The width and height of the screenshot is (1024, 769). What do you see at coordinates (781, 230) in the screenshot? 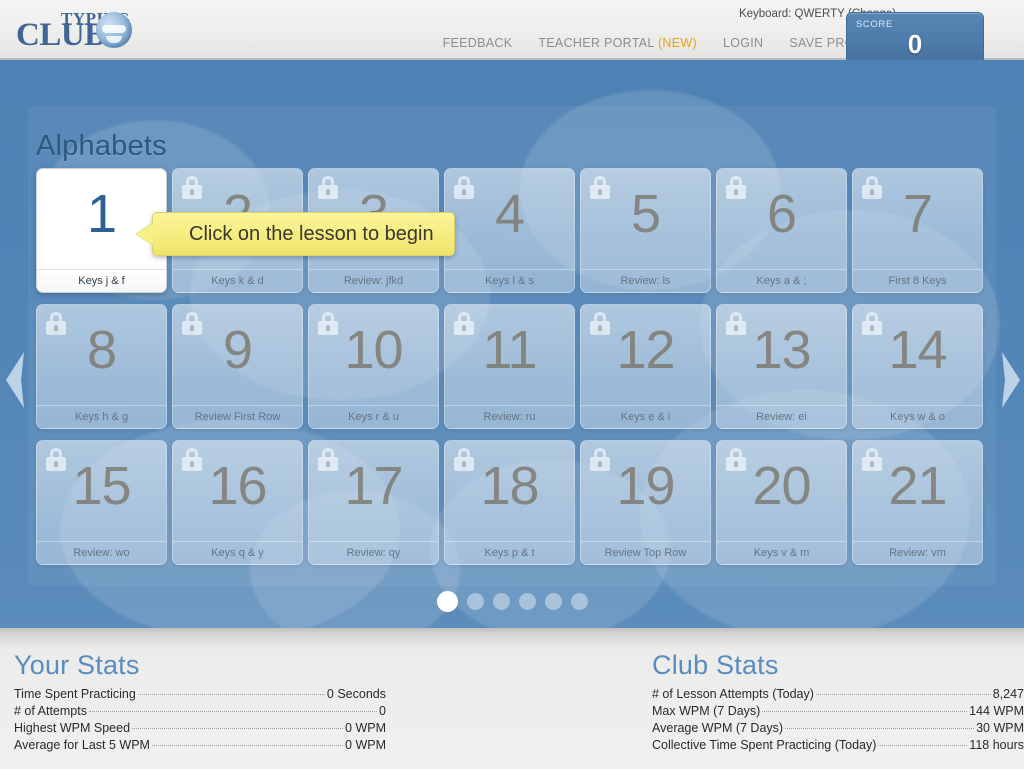
I see `lesson-tile-6: 6 Keys a & ;` at bounding box center [781, 230].